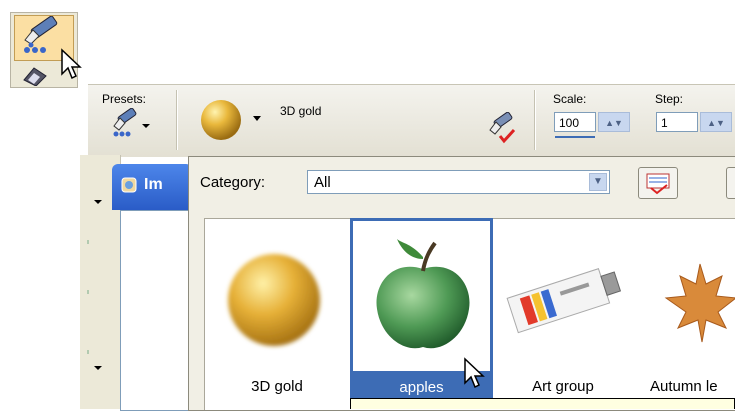  What do you see at coordinates (94, 285) in the screenshot?
I see `palette-grip` at bounding box center [94, 285].